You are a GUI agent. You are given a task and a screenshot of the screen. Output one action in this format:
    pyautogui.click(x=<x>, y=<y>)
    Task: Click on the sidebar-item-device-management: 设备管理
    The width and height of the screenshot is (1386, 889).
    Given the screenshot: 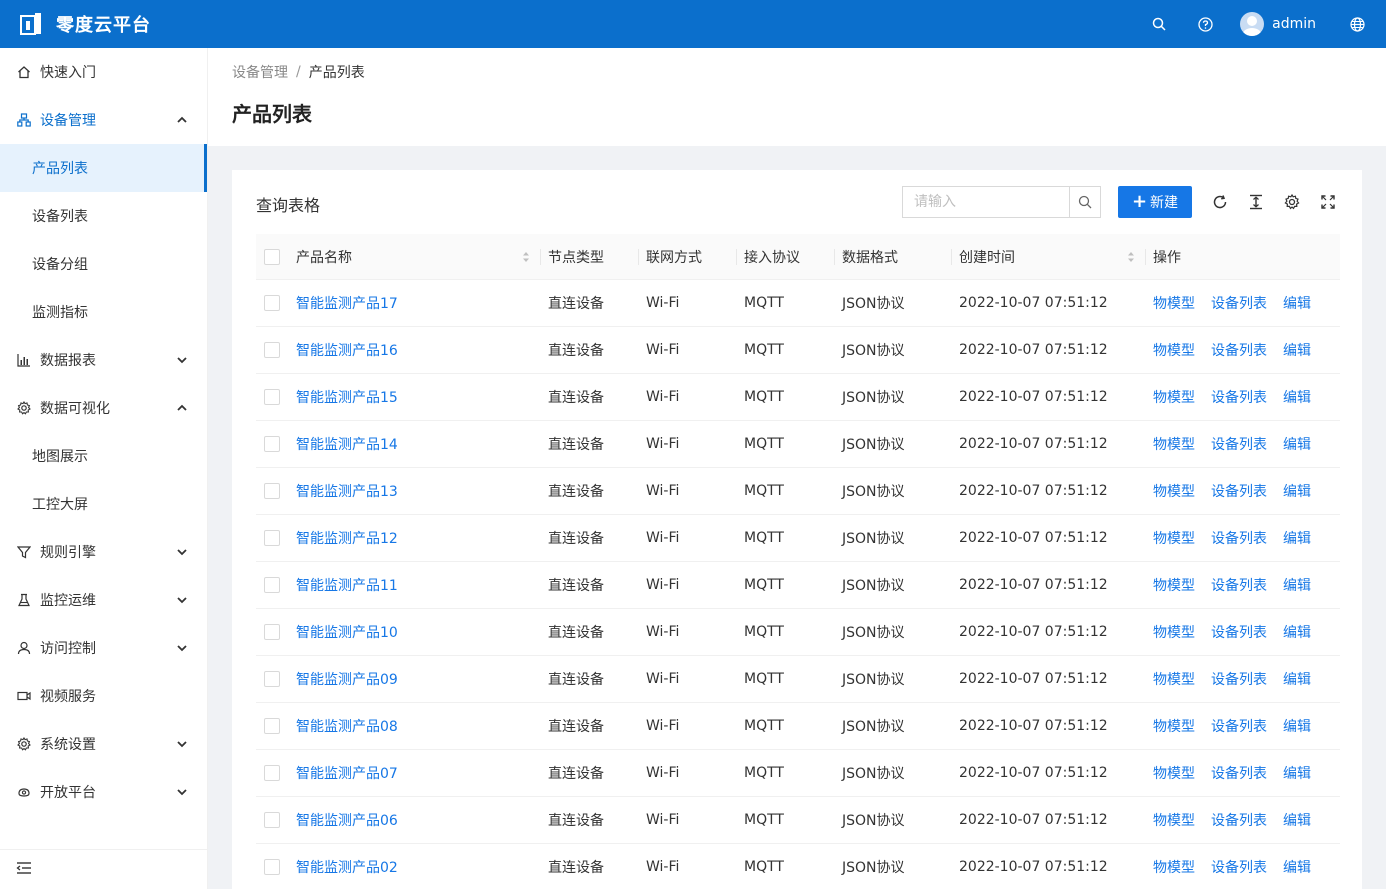 What is the action you would take?
    pyautogui.click(x=103, y=120)
    